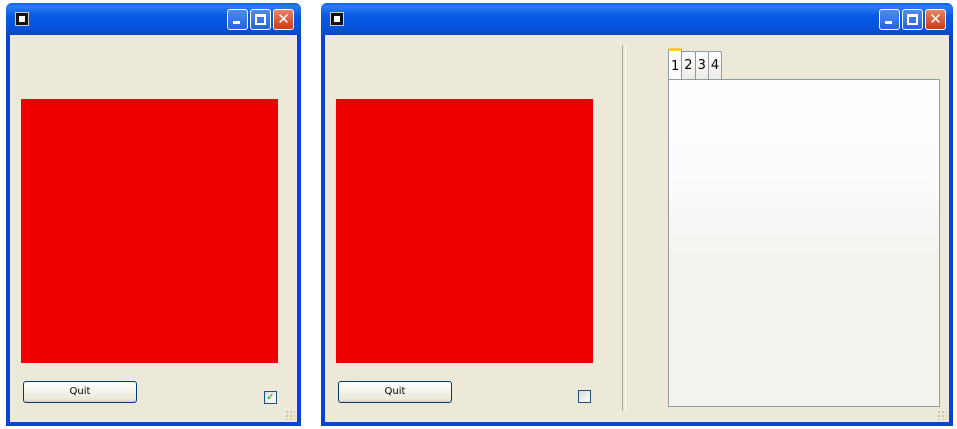 Image resolution: width=957 pixels, height=429 pixels. Describe the element at coordinates (715, 65) in the screenshot. I see `tab-4: 4` at that location.